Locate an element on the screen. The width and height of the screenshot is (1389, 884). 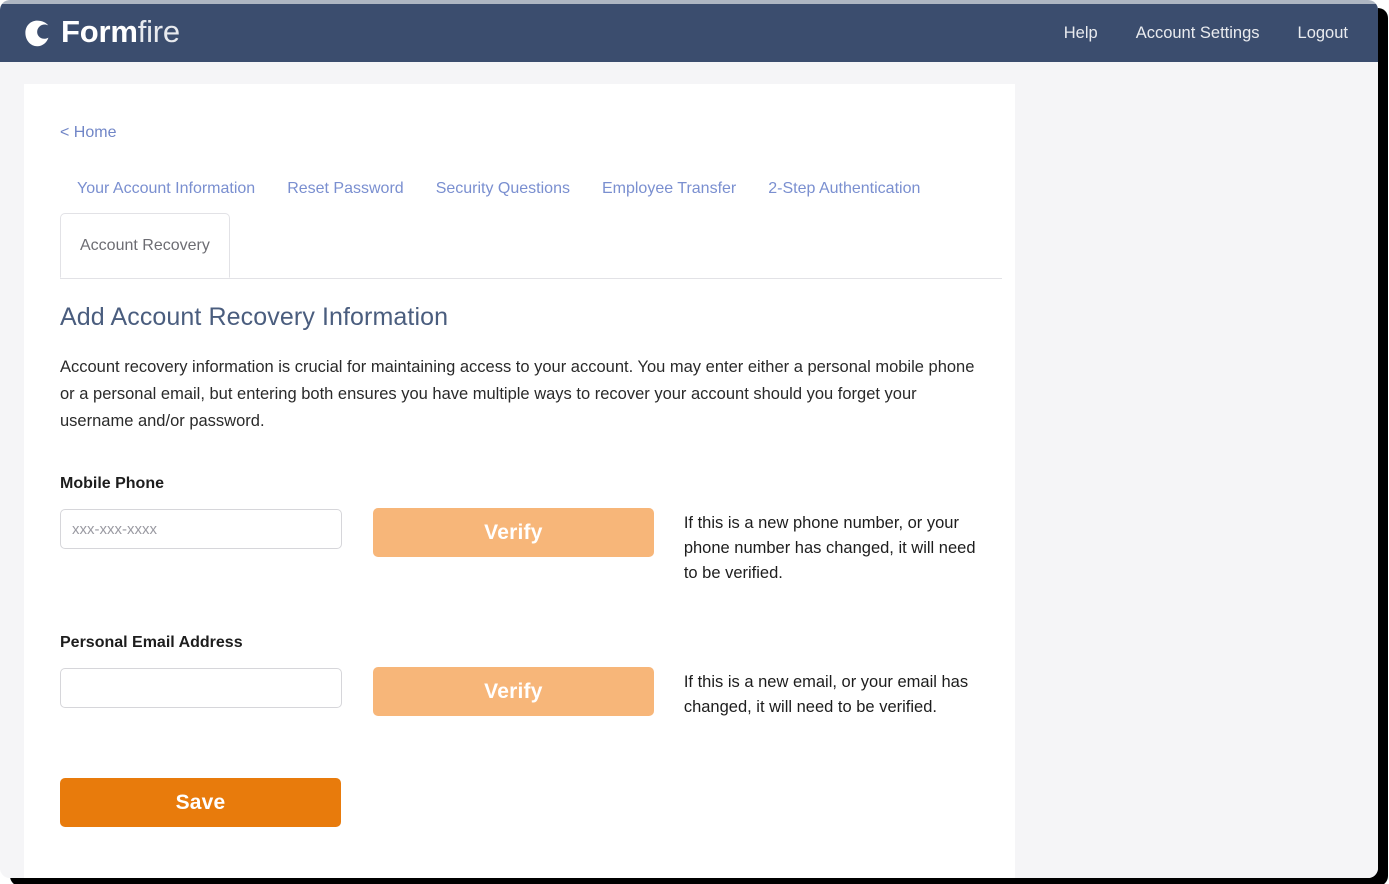
tab-your-account-information: Your Account Information is located at coordinates (166, 189).